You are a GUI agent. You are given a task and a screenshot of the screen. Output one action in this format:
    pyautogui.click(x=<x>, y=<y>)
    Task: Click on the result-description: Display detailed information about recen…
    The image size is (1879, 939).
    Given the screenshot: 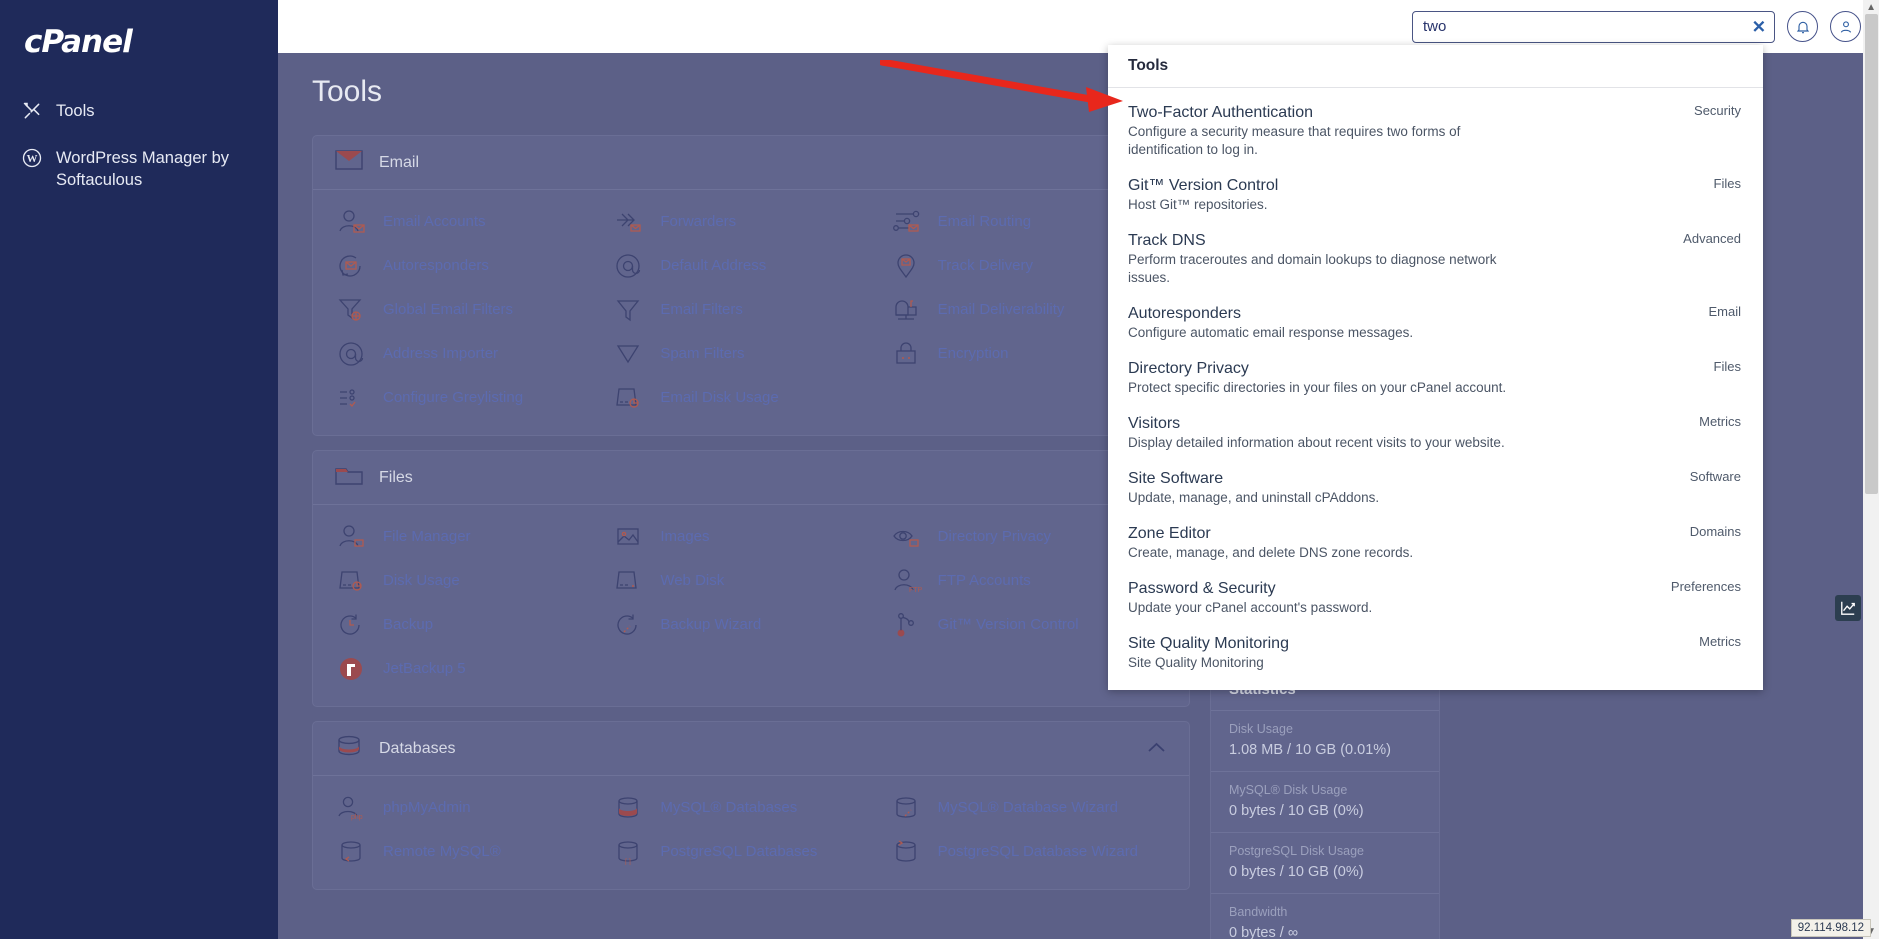 What is the action you would take?
    pyautogui.click(x=1316, y=442)
    